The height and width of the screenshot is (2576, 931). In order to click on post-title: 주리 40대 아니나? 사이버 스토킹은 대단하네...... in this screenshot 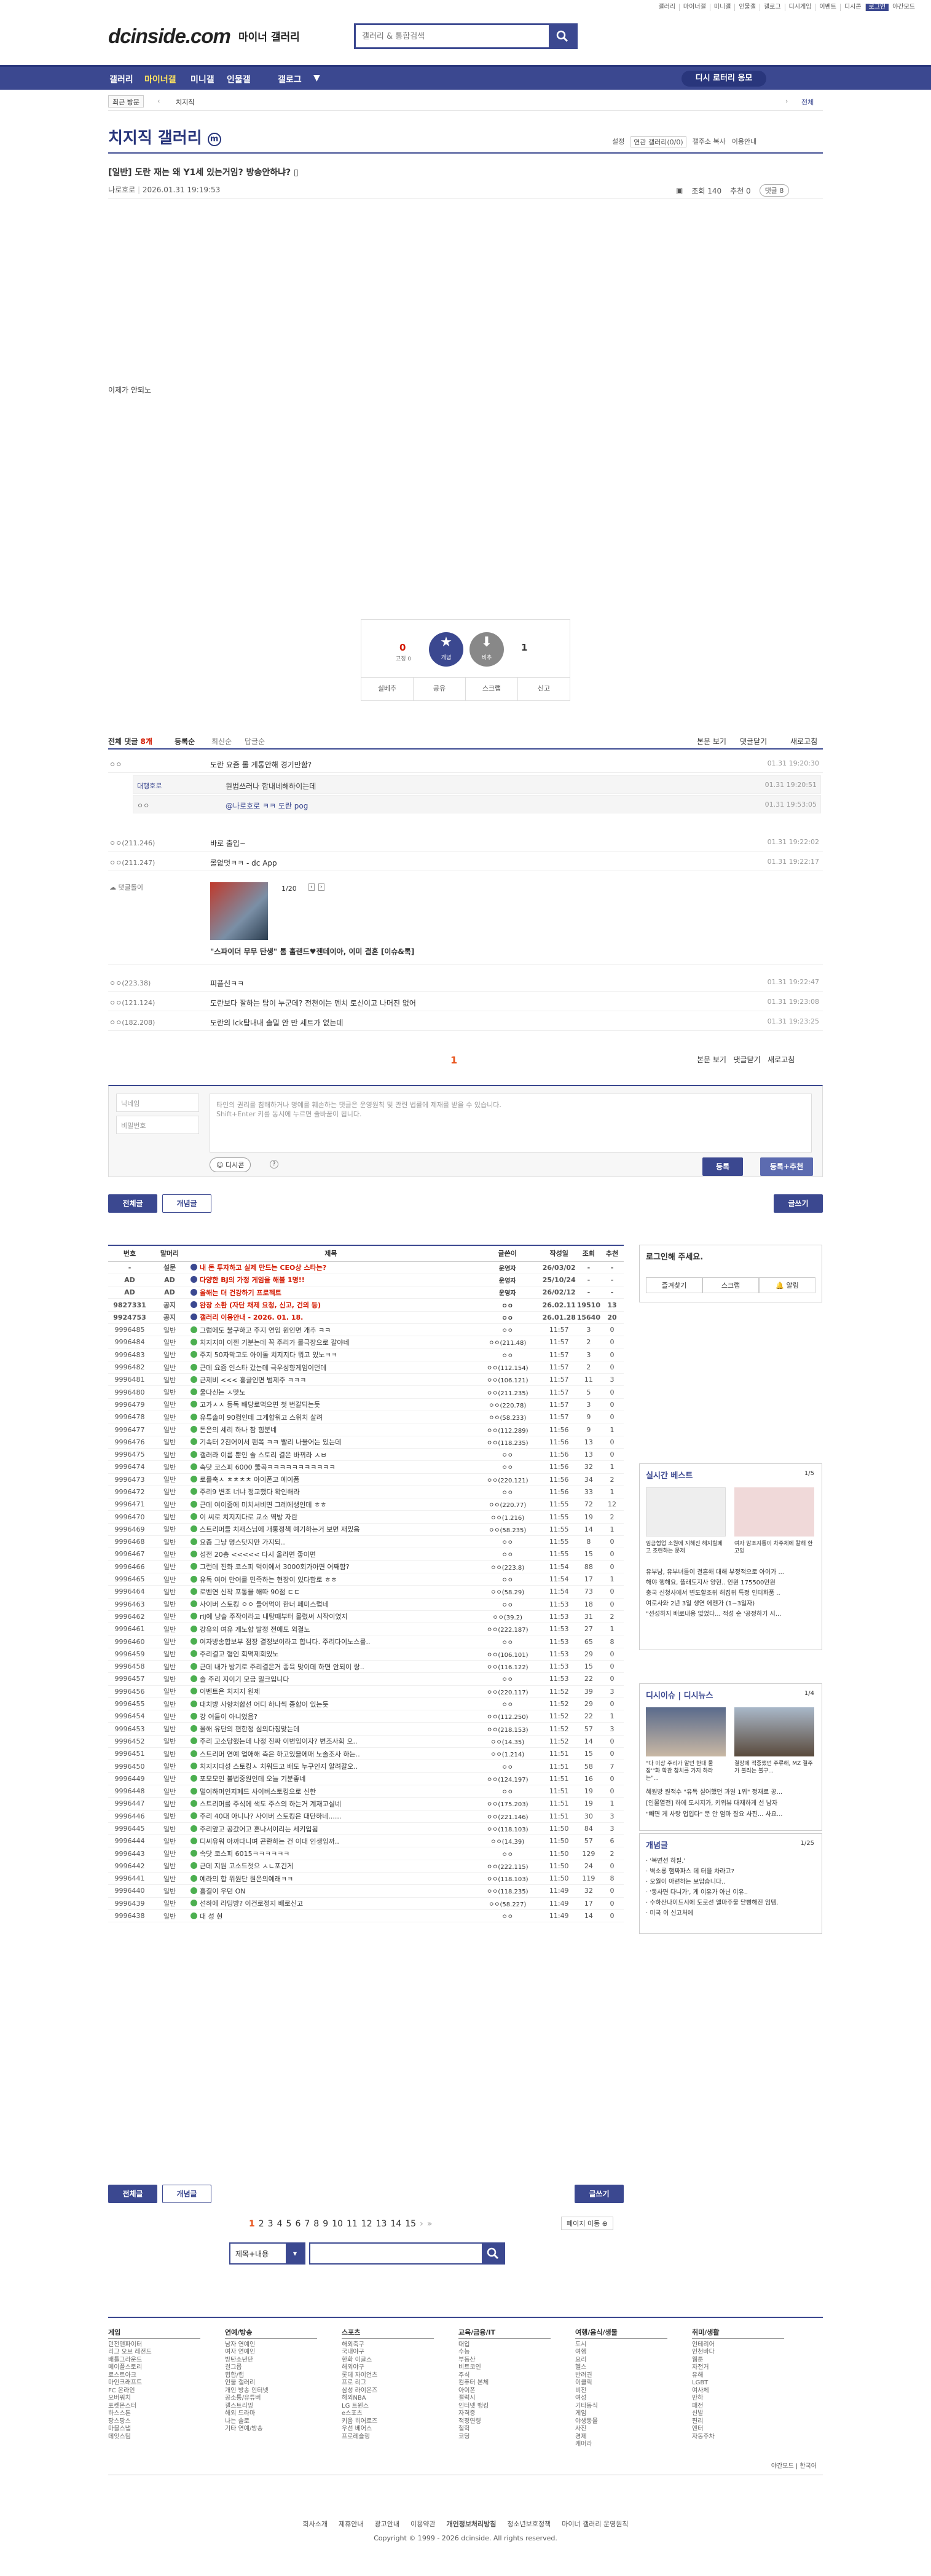, I will do `click(331, 1816)`.